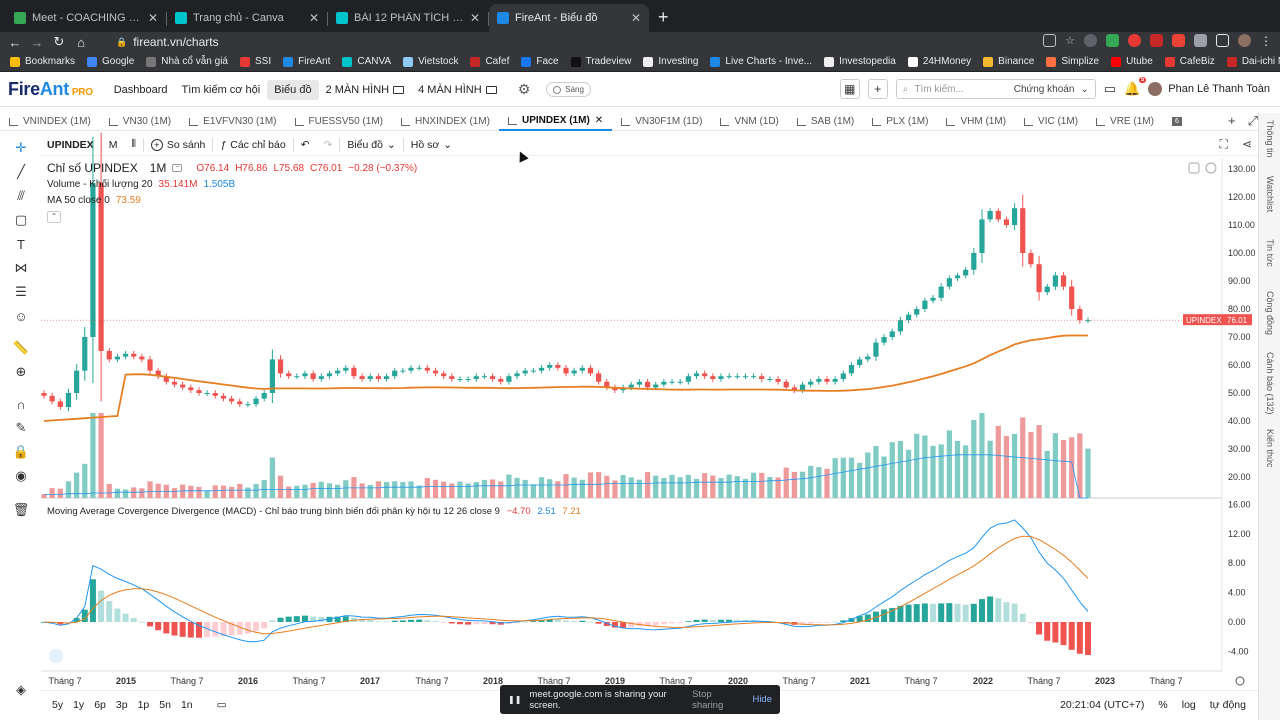  I want to click on side-panel-tab: Cảnh báo (132), so click(1269, 383).